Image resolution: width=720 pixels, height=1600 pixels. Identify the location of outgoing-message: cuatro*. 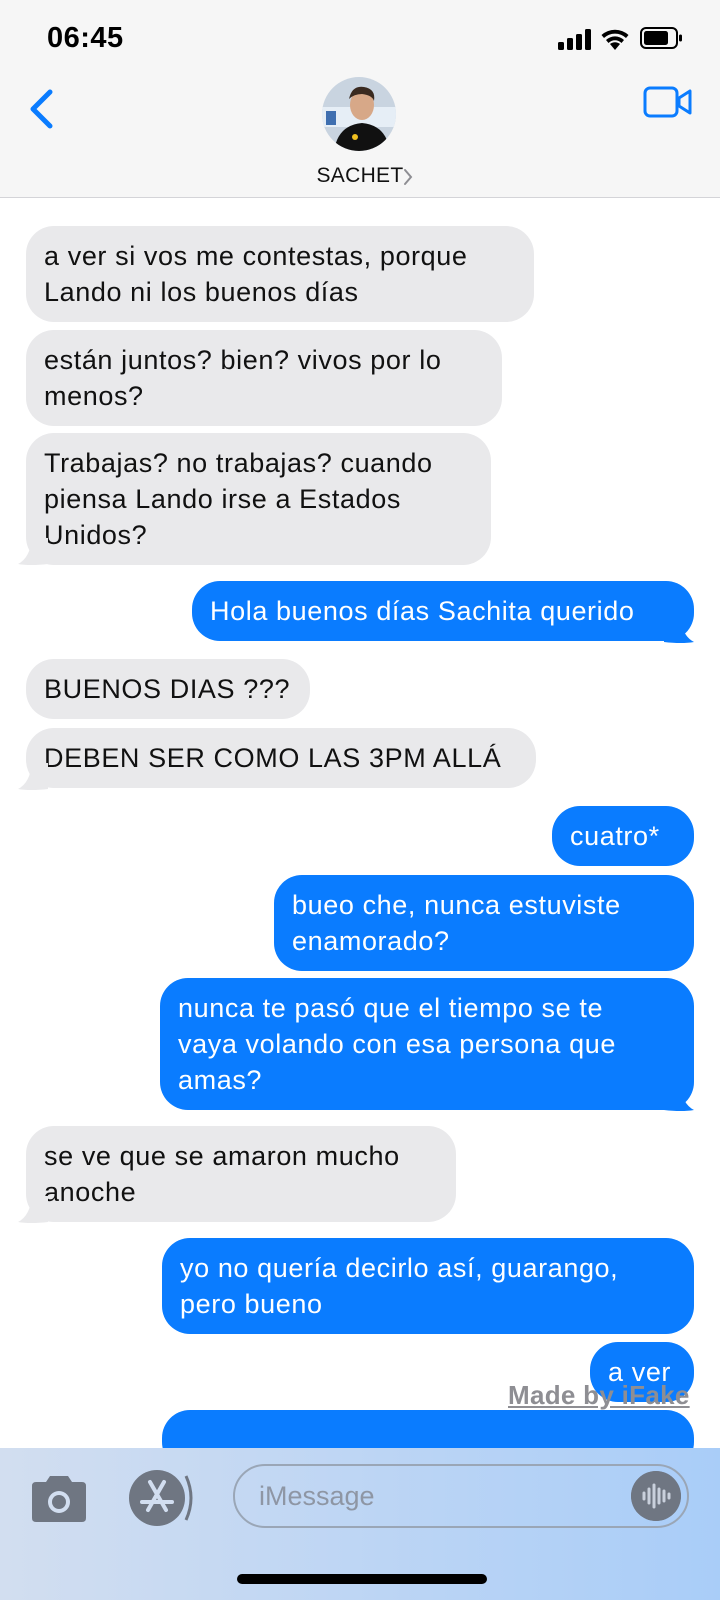
(623, 836).